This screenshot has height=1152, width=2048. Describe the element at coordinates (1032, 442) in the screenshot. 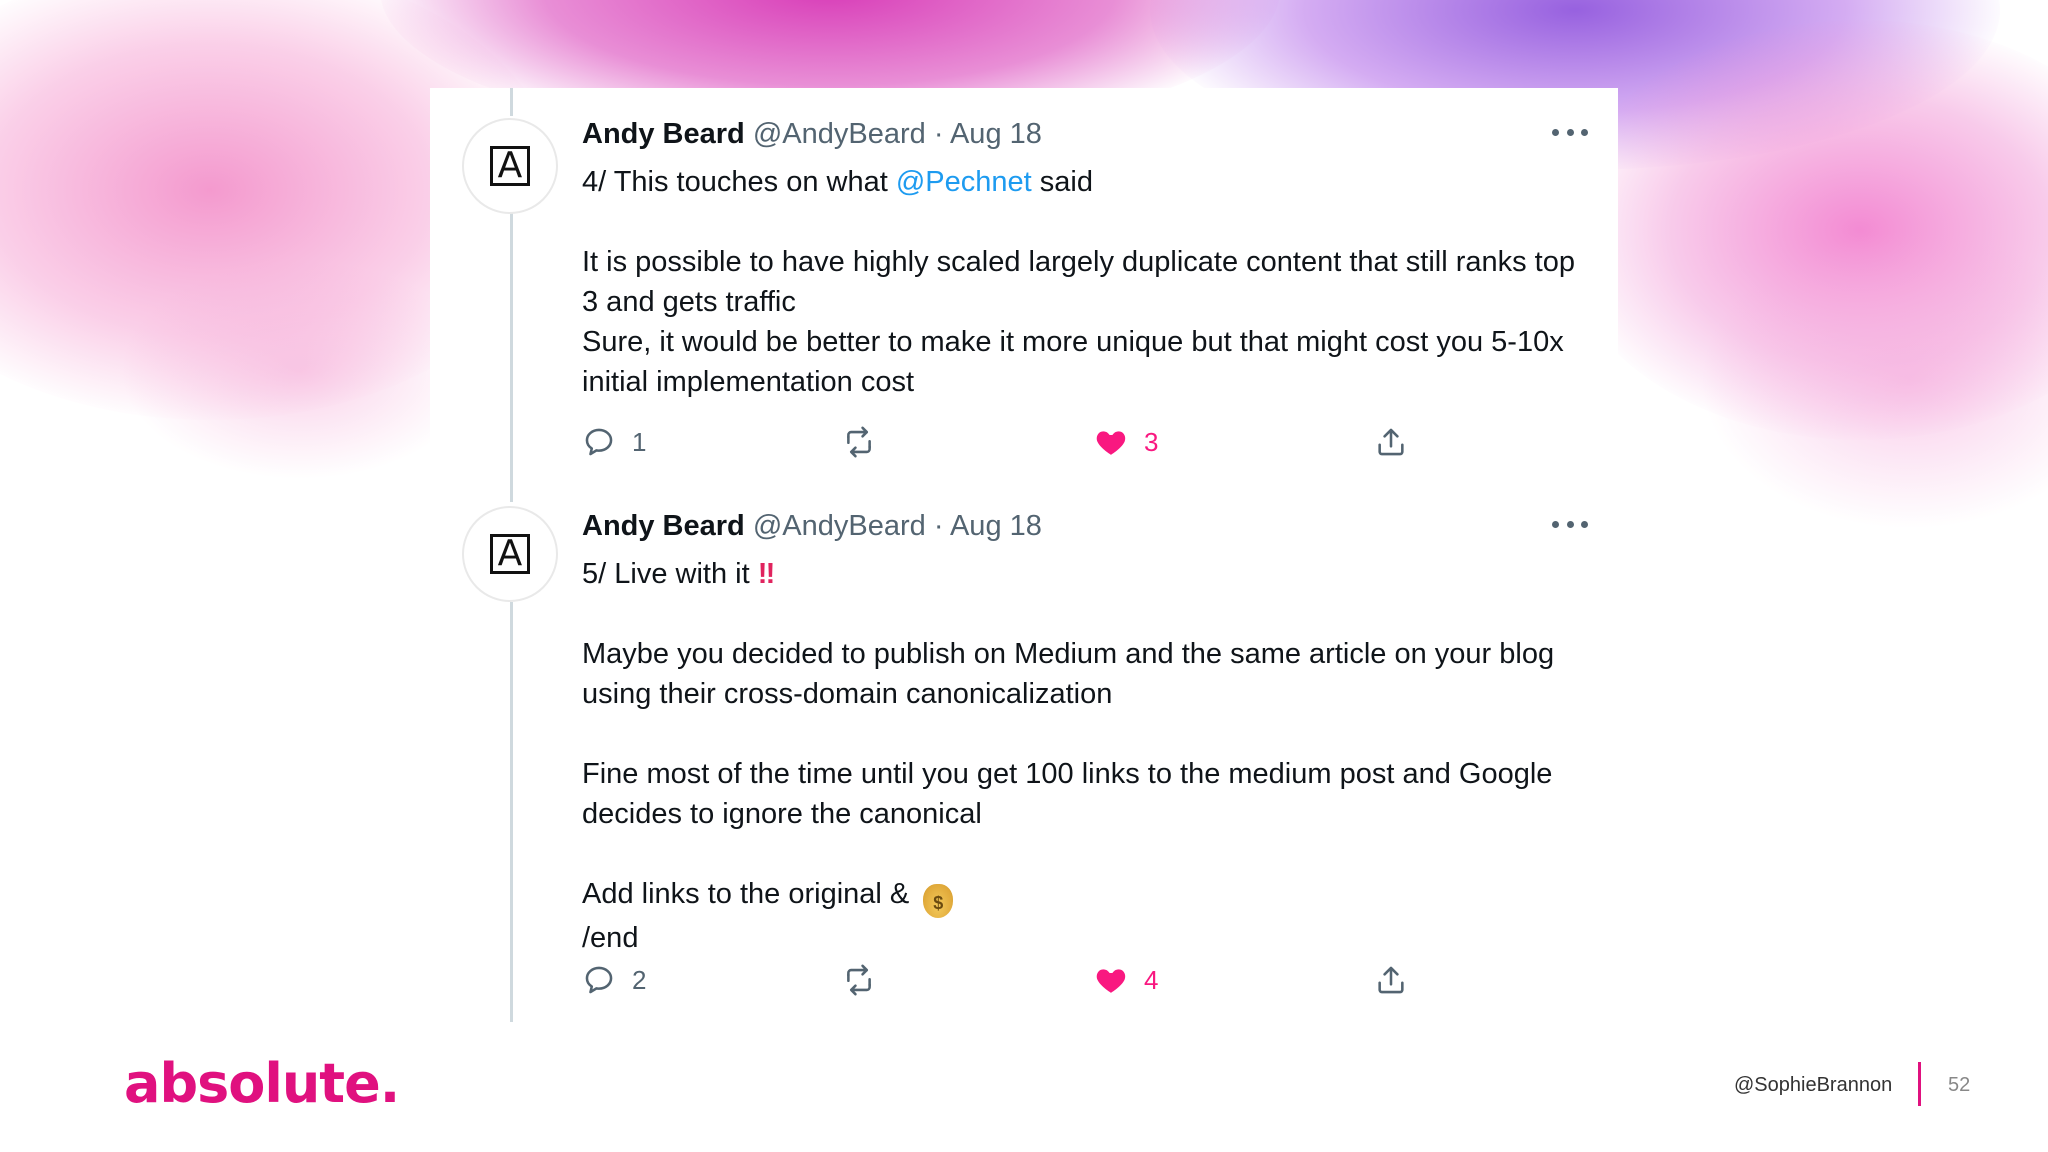

I see `tweet-actions: 1 3` at that location.